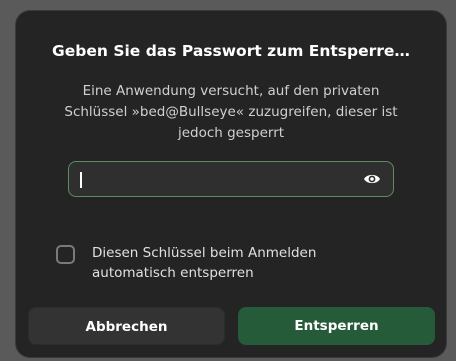 This screenshot has height=361, width=456. I want to click on auto-unlock-checkbox, so click(65, 254).